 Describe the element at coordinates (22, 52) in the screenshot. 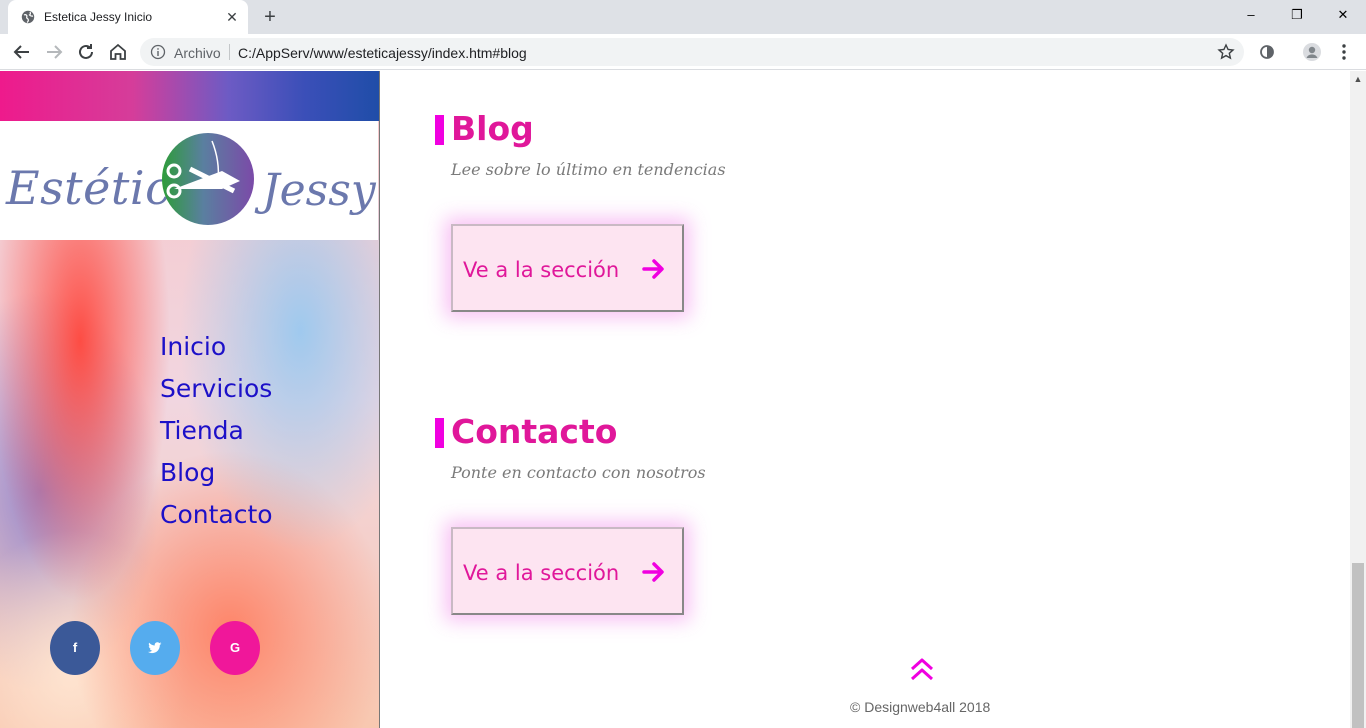

I see `back-arrow-icon` at that location.